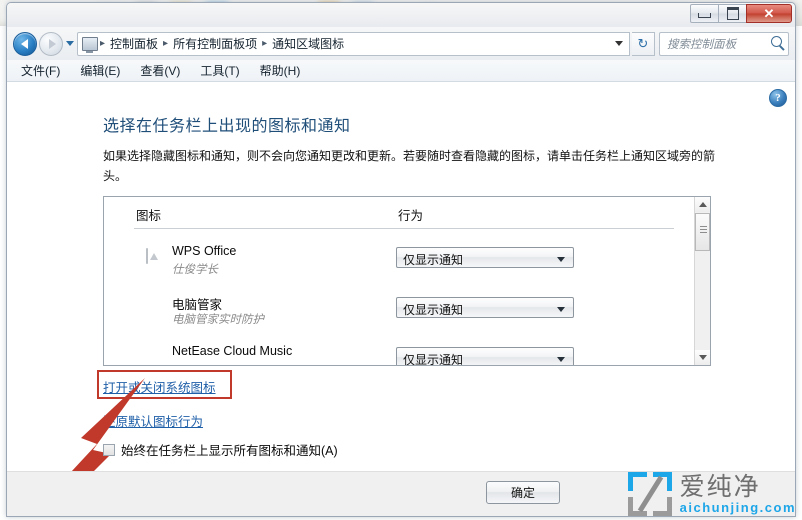 Image resolution: width=802 pixels, height=520 pixels. I want to click on minimize-icon, so click(704, 15).